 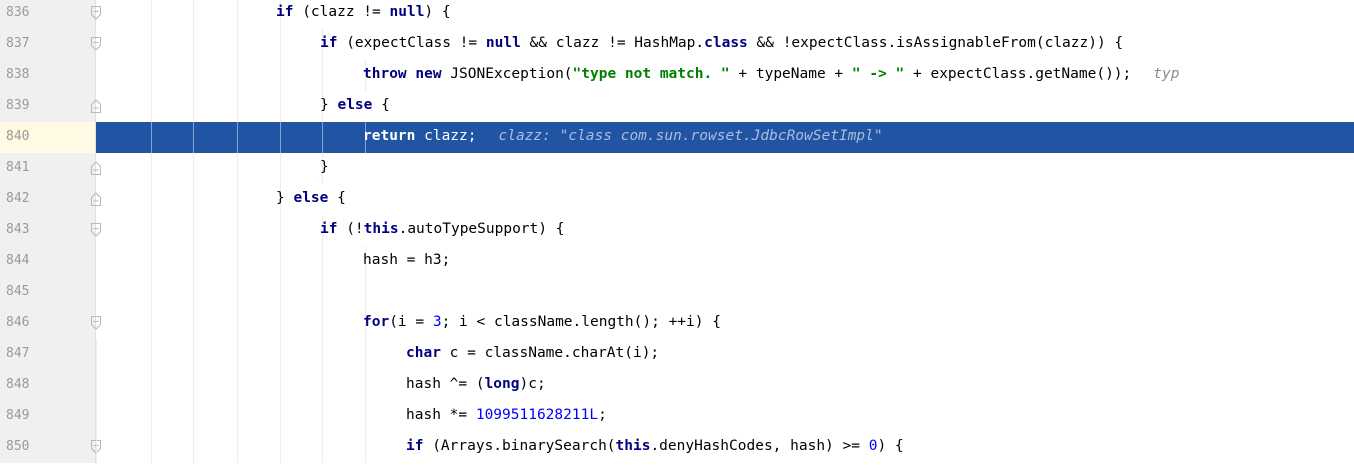 What do you see at coordinates (48, 385) in the screenshot?
I see `gutter: 848` at bounding box center [48, 385].